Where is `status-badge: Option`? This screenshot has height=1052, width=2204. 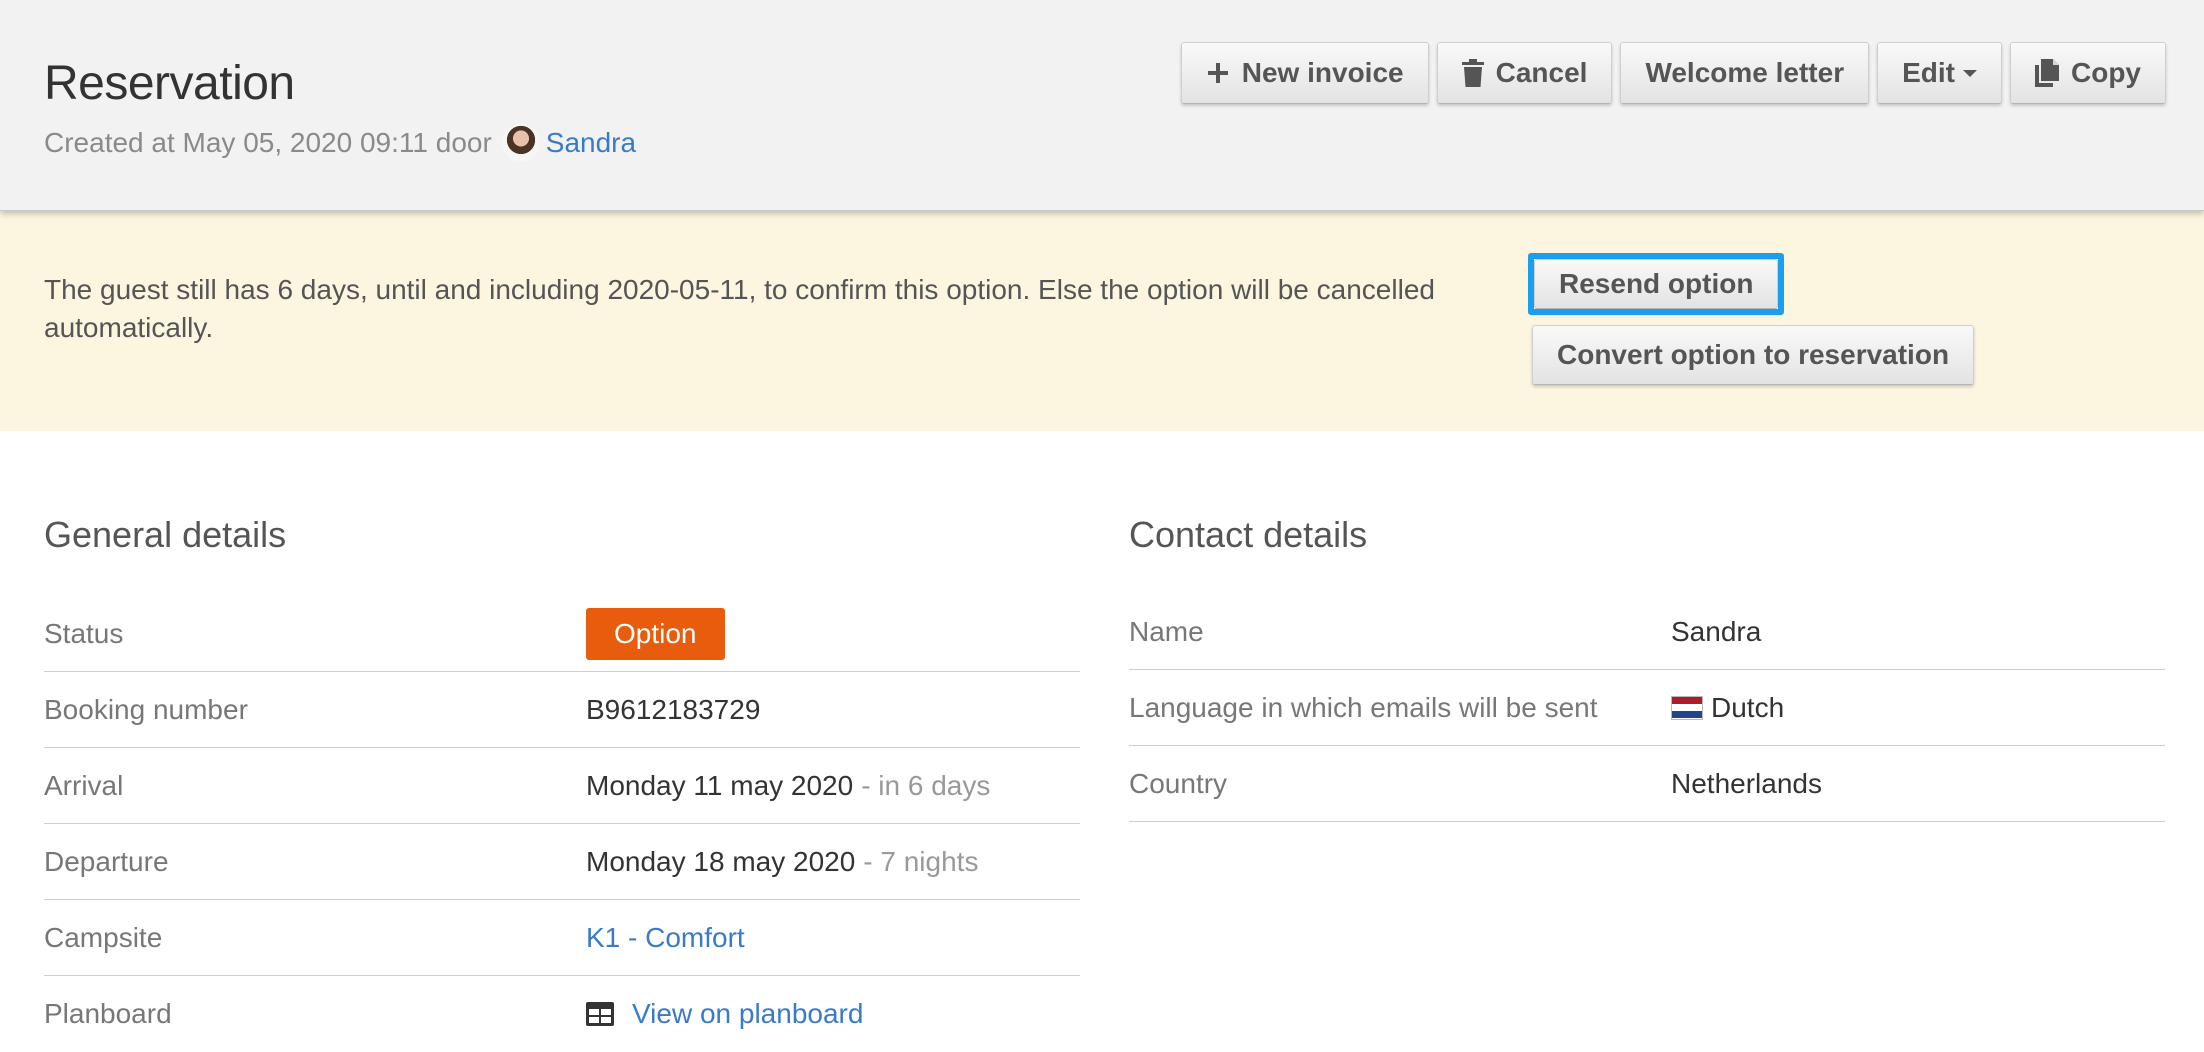
status-badge: Option is located at coordinates (655, 633).